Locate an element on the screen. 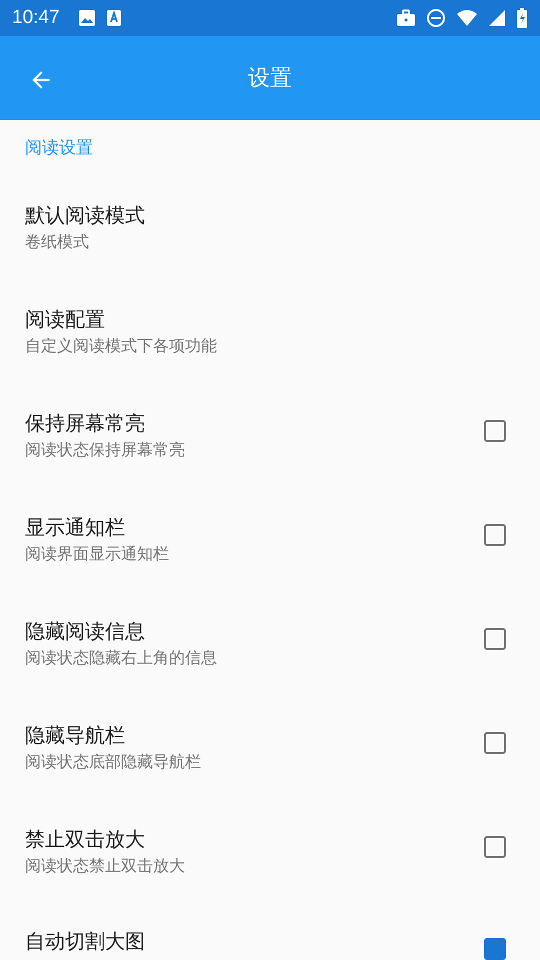  item-subtitle: 阅读状态底部隐藏导航栏 is located at coordinates (113, 762).